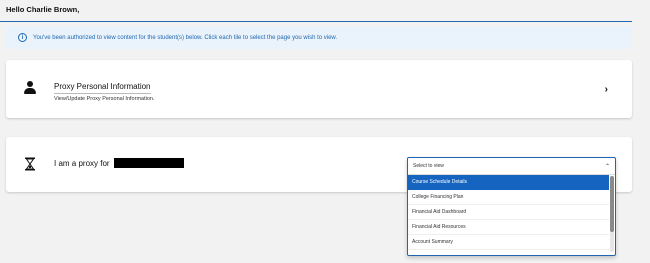  I want to click on header-divider, so click(316, 21).